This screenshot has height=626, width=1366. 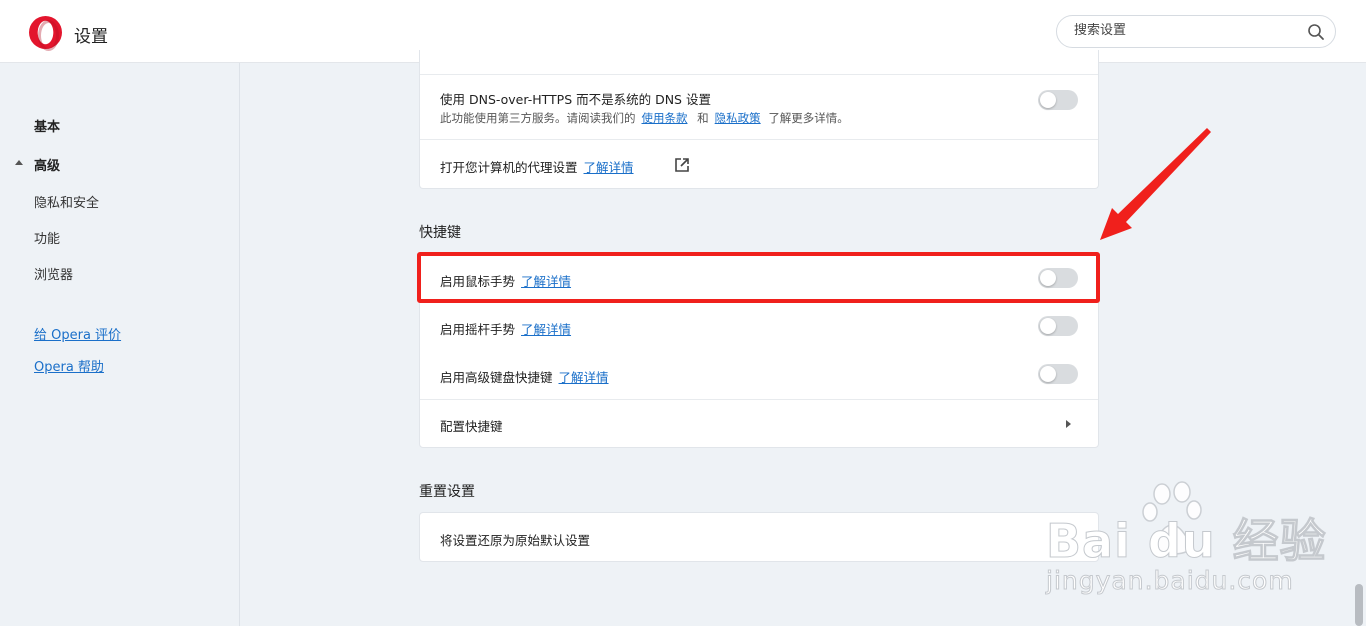 I want to click on keyboard-shortcuts-toggle, so click(x=1058, y=374).